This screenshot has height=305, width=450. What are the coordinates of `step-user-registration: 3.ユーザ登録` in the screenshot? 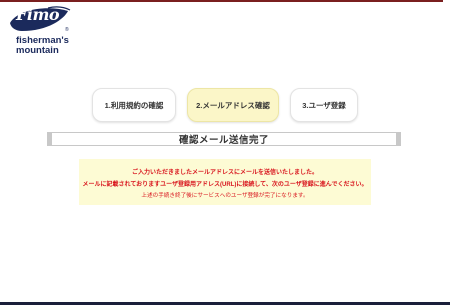 It's located at (324, 105).